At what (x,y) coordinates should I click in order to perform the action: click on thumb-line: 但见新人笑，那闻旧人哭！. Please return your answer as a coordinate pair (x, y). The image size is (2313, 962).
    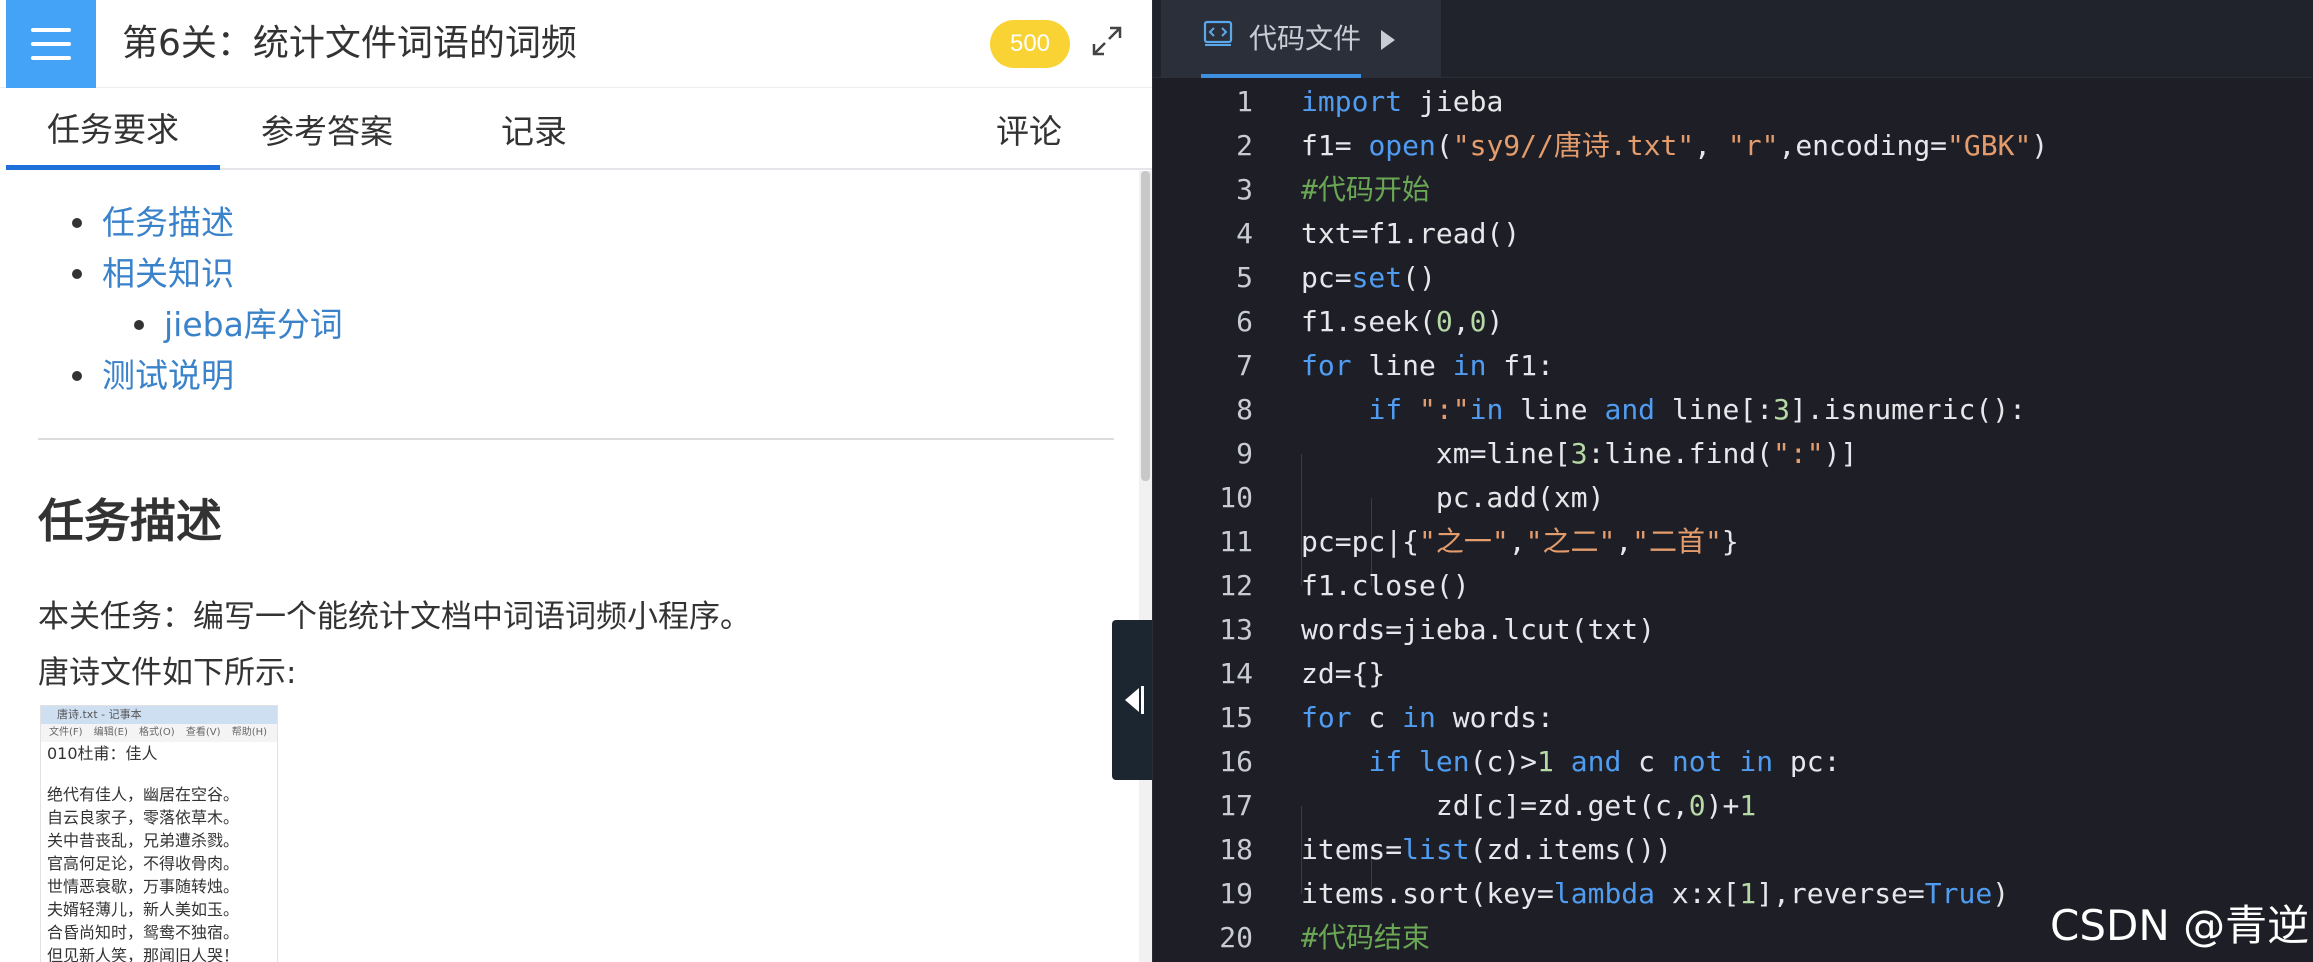
    Looking at the image, I should click on (143, 954).